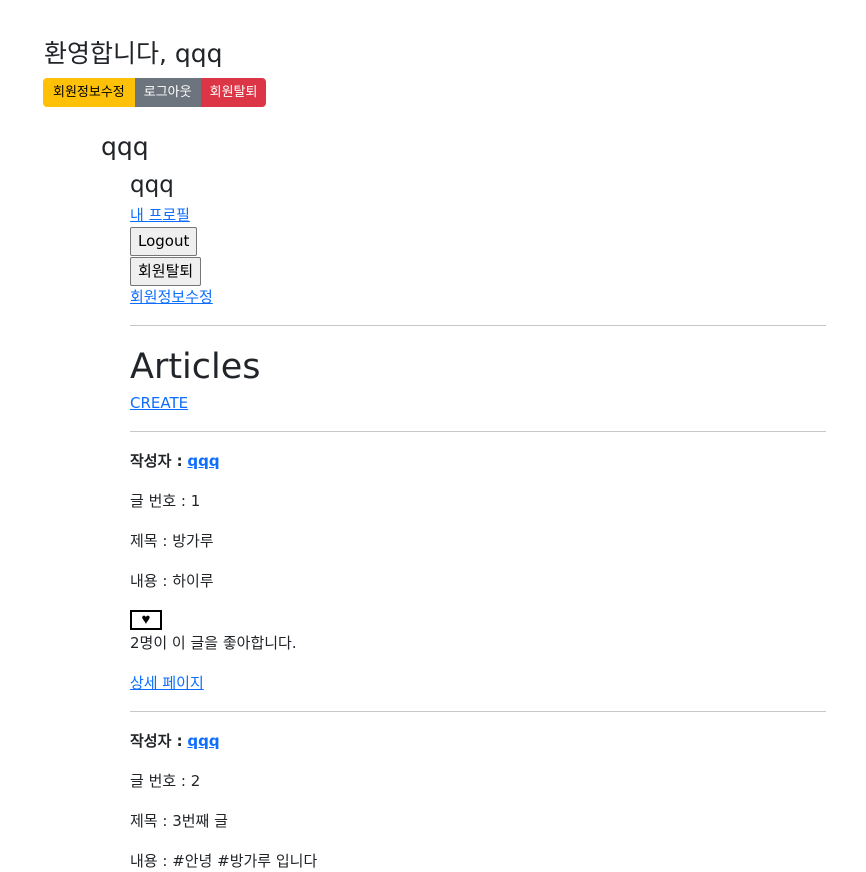 Image resolution: width=866 pixels, height=872 pixels. What do you see at coordinates (179, 821) in the screenshot?
I see `article-title: 제목 : 3번째 글` at bounding box center [179, 821].